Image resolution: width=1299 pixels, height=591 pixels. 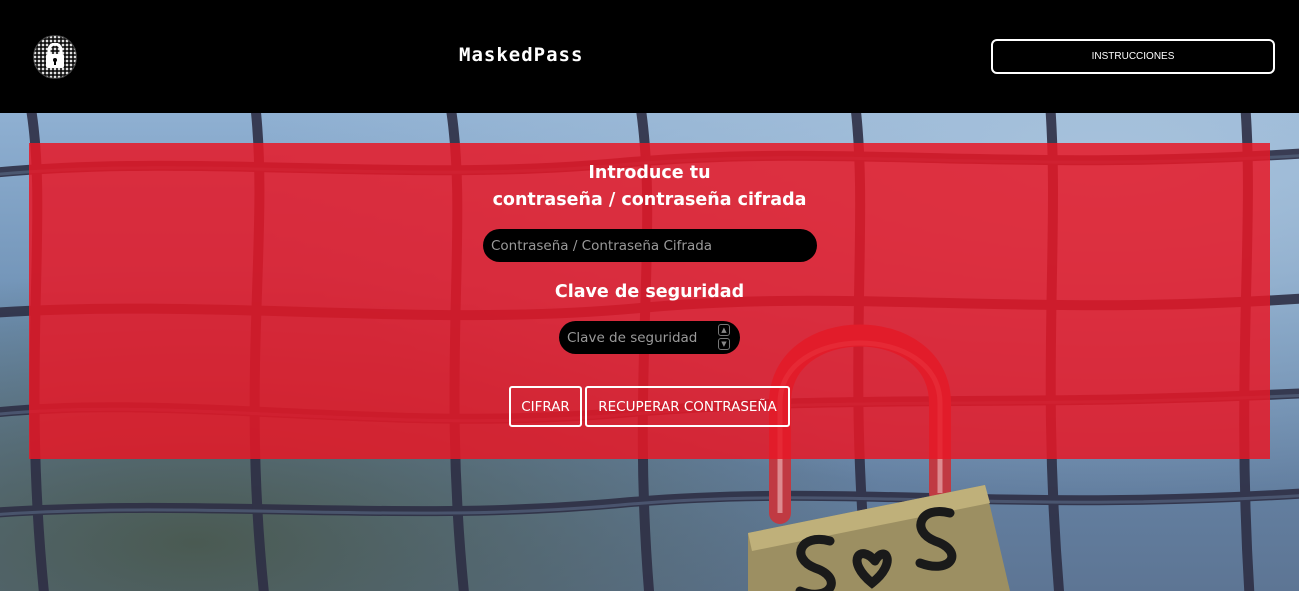 I want to click on security-key-title: Clave de seguridad, so click(x=649, y=292).